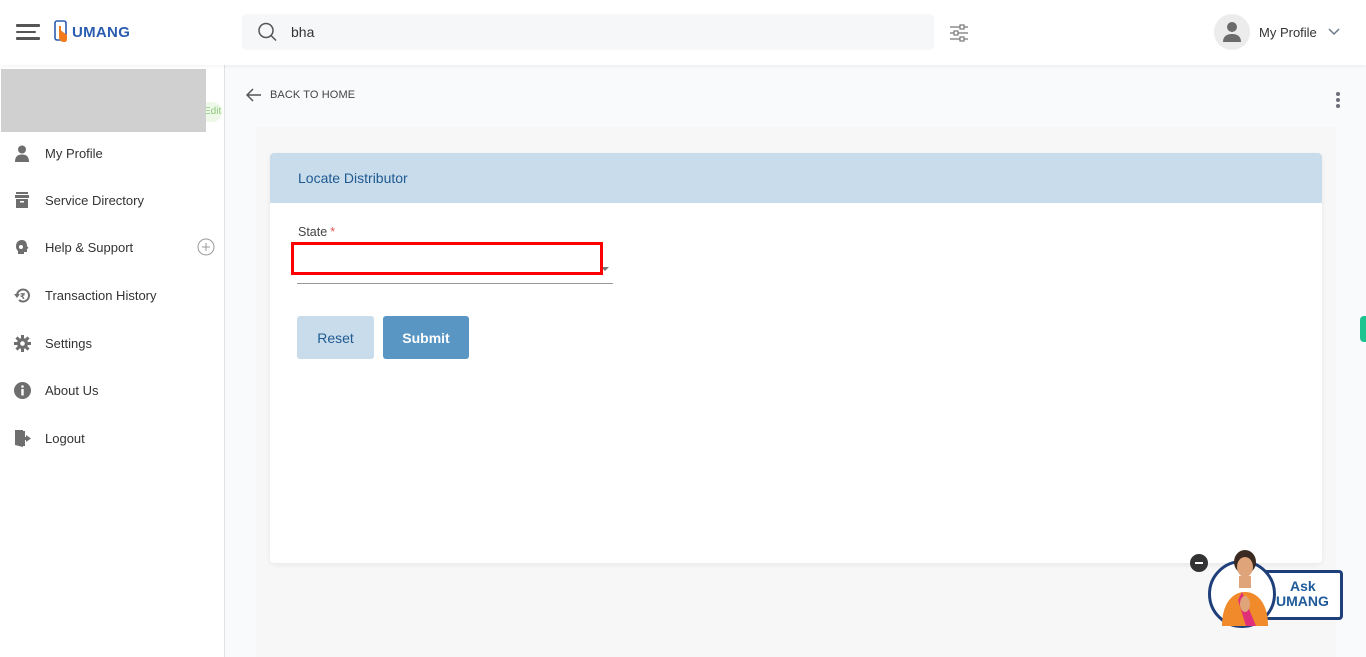  What do you see at coordinates (1270, 589) in the screenshot?
I see `ask-umang-widget: Ask UMANG` at bounding box center [1270, 589].